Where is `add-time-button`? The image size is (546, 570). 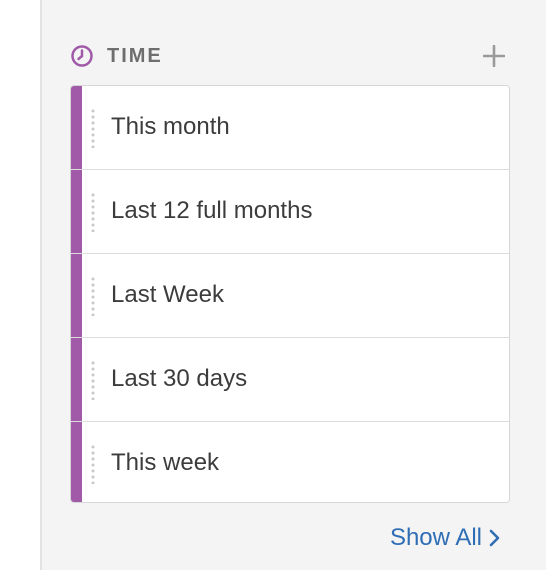 add-time-button is located at coordinates (494, 56).